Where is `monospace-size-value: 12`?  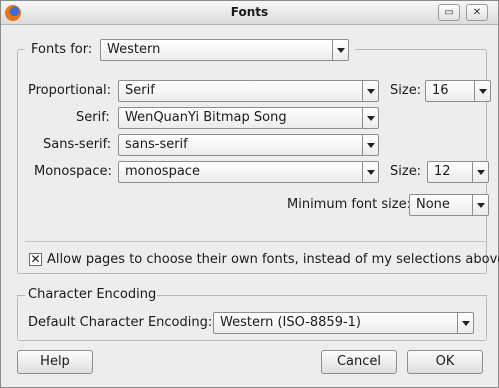
monospace-size-value: 12 is located at coordinates (442, 171).